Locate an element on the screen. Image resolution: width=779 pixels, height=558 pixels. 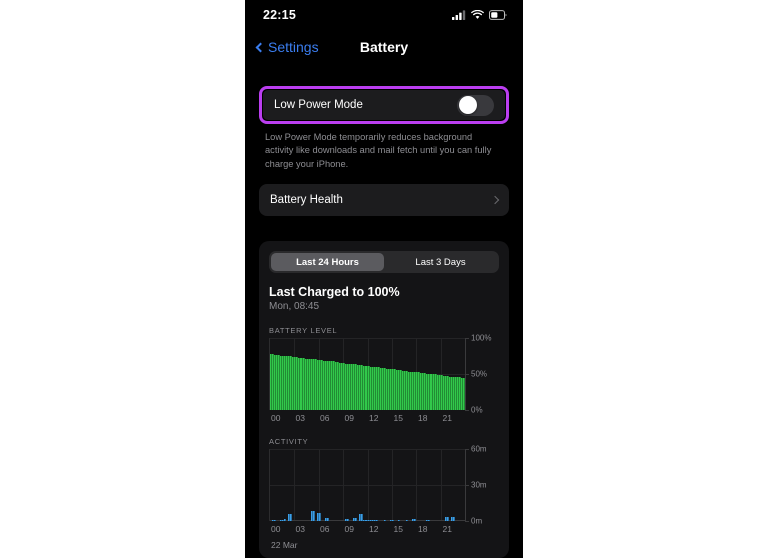
chevron-left-icon is located at coordinates (260, 47).